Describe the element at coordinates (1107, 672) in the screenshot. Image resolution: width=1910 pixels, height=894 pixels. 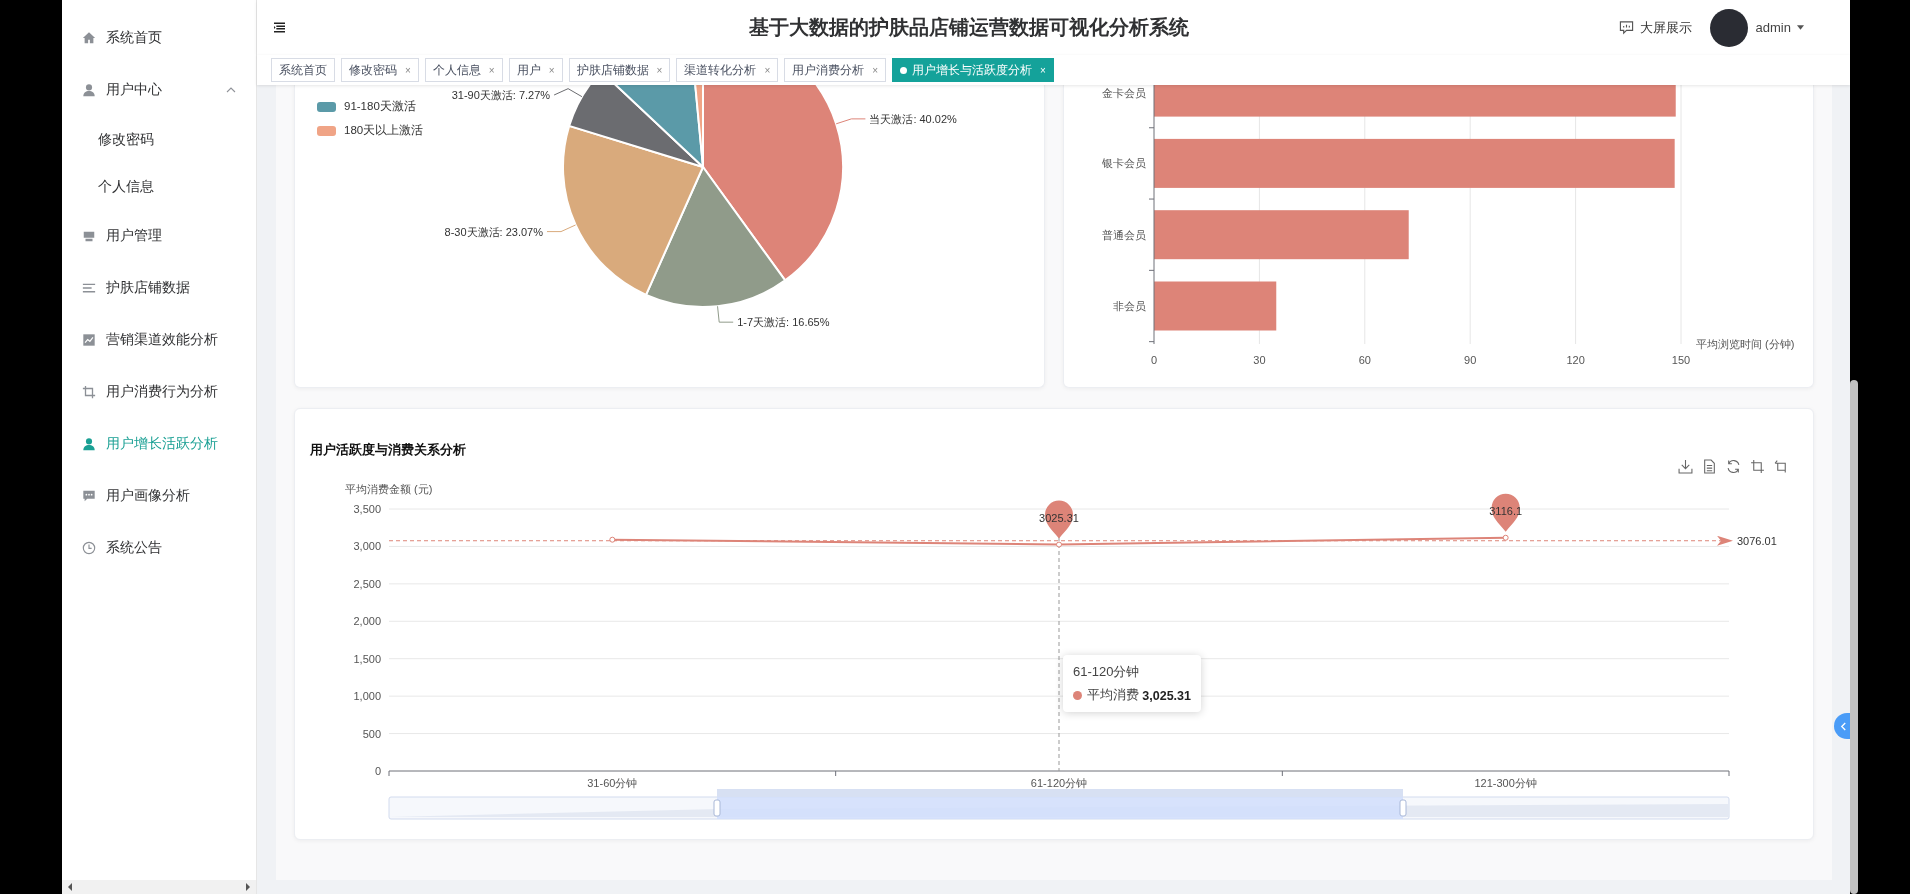
I see `tooltip-title: 61-120分钟` at that location.